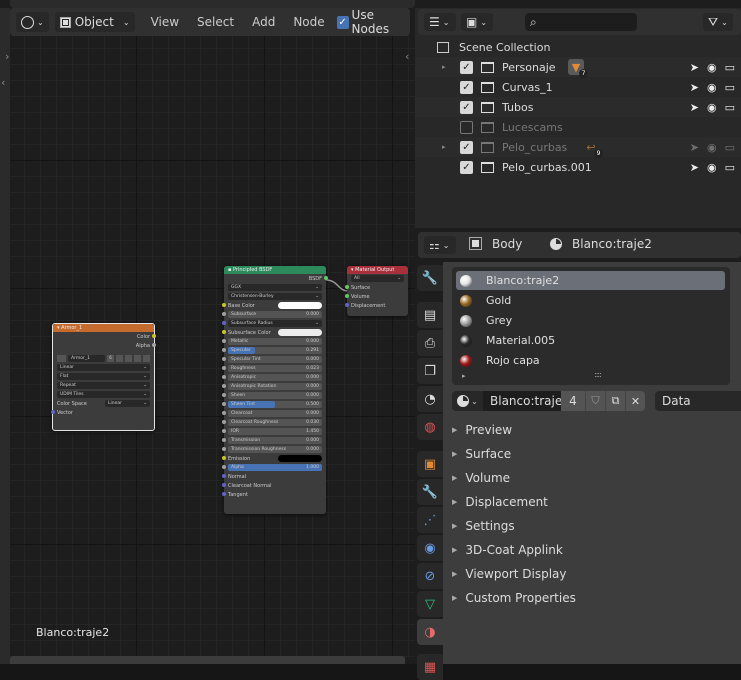 The width and height of the screenshot is (741, 680). Describe the element at coordinates (635, 401) in the screenshot. I see `unlink-material-button: ✕` at that location.